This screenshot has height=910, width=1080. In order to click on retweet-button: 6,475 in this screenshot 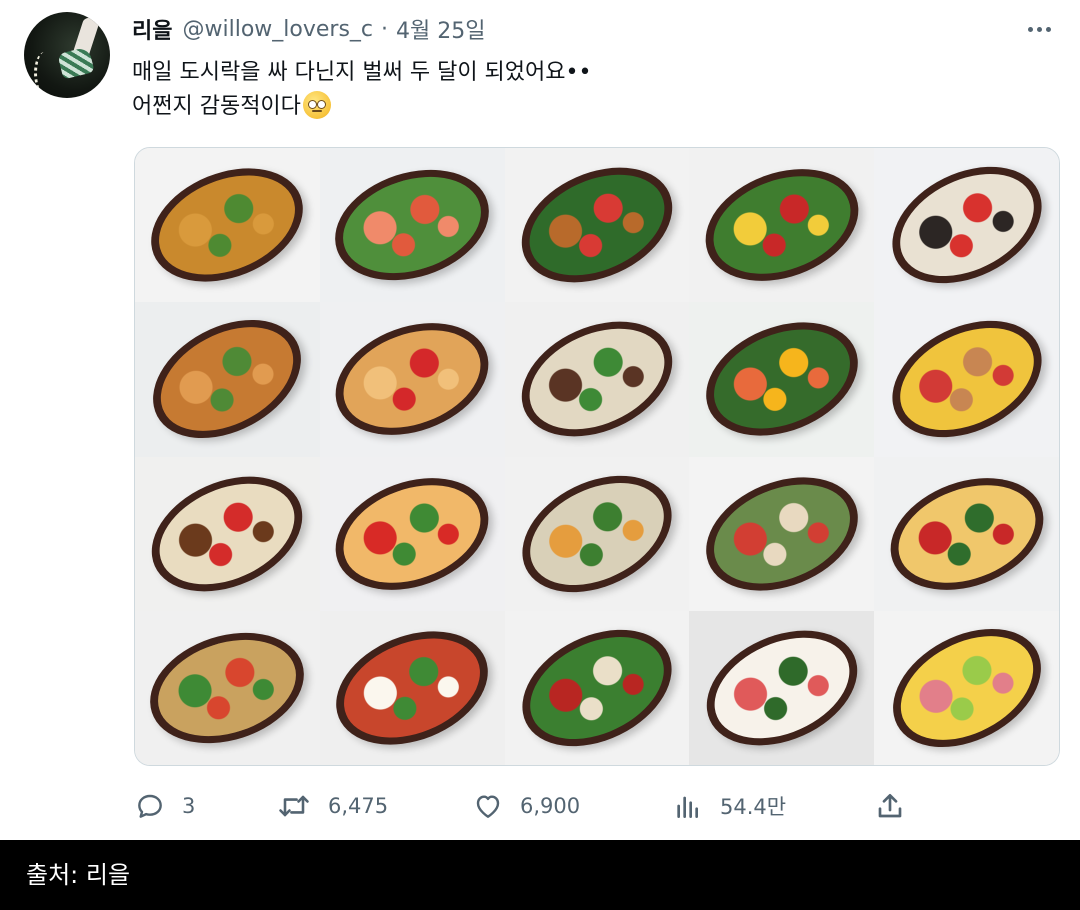, I will do `click(332, 806)`.